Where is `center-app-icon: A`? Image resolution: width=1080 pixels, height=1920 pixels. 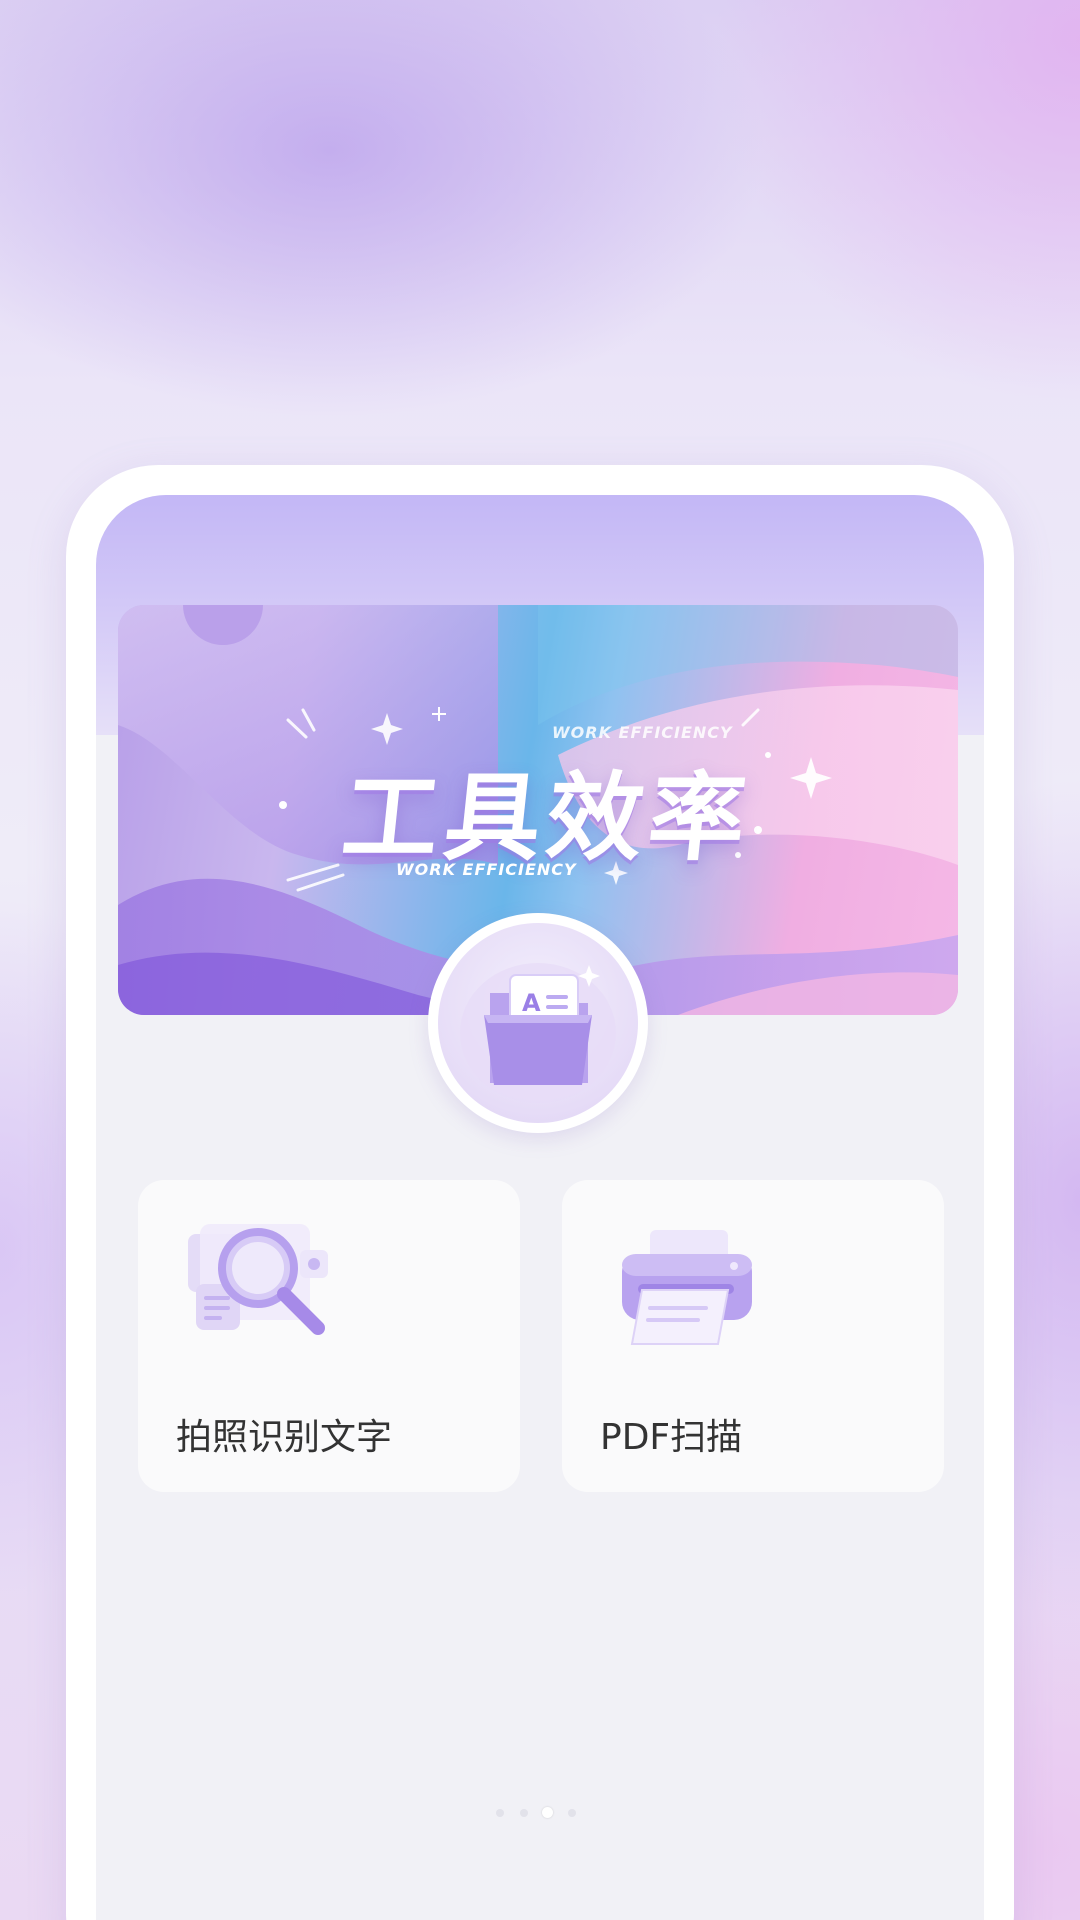 center-app-icon: A is located at coordinates (538, 1023).